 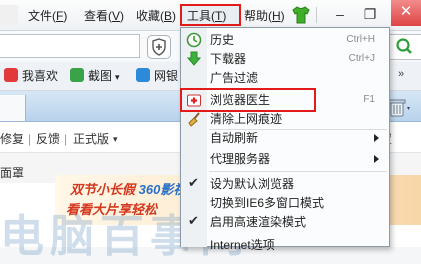 What do you see at coordinates (77, 75) in the screenshot?
I see `scissors-icon` at bounding box center [77, 75].